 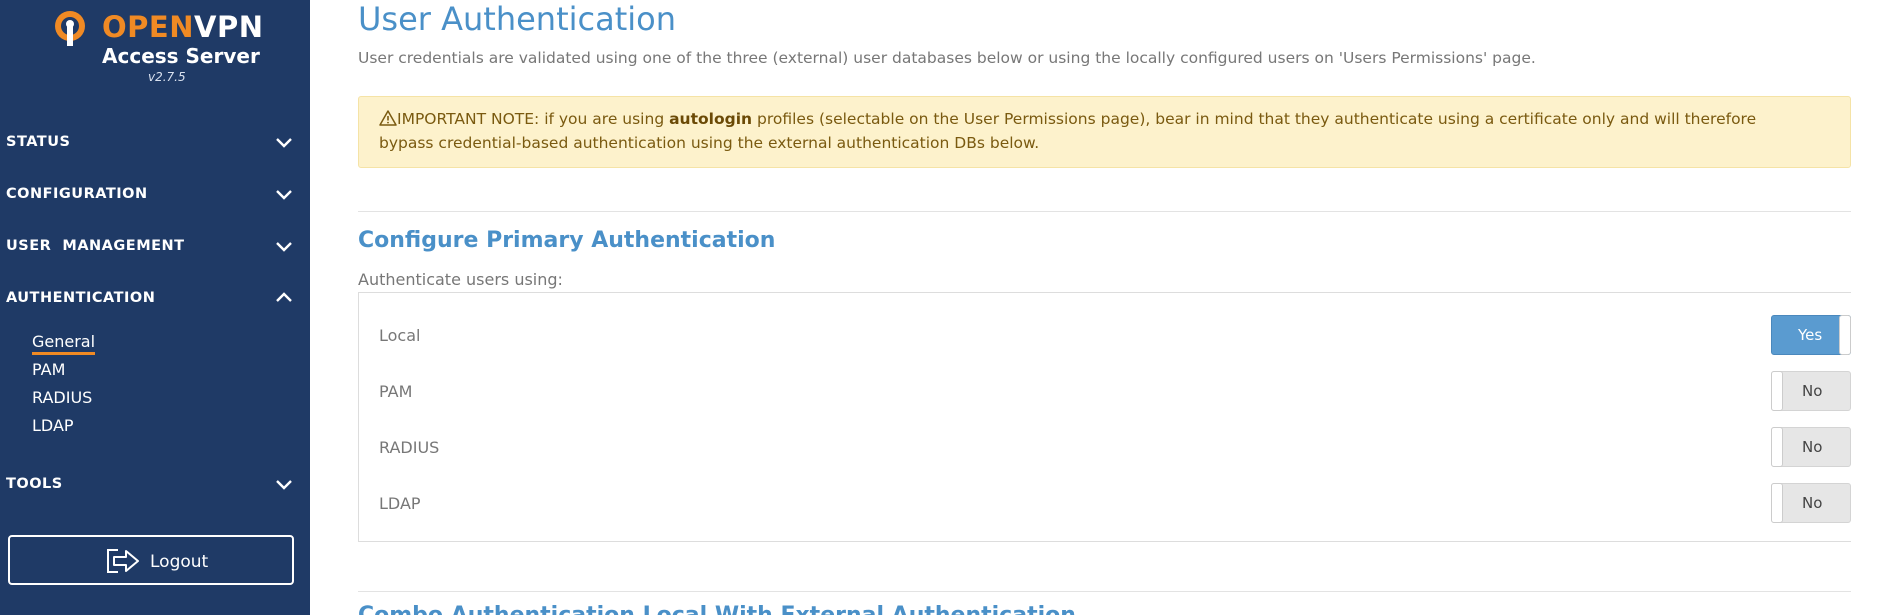 I want to click on auth-row-pam: PAM No, so click(x=1105, y=392).